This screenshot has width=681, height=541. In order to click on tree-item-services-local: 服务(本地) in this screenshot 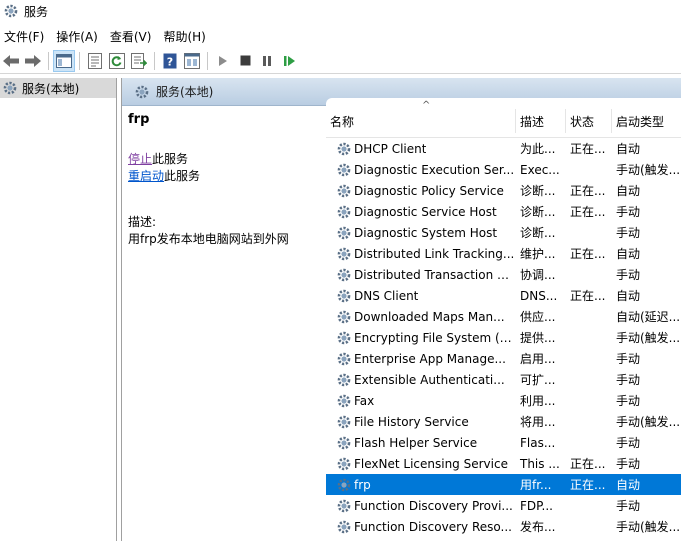, I will do `click(58, 88)`.